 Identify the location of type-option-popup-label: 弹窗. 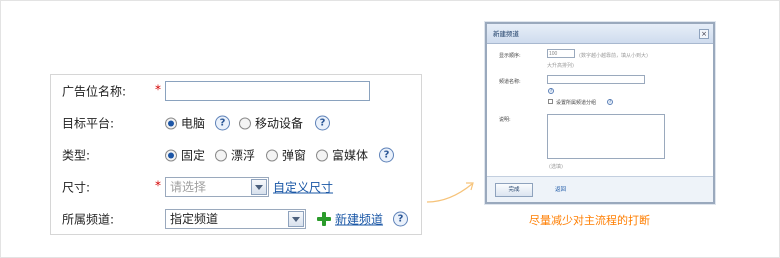
(294, 155).